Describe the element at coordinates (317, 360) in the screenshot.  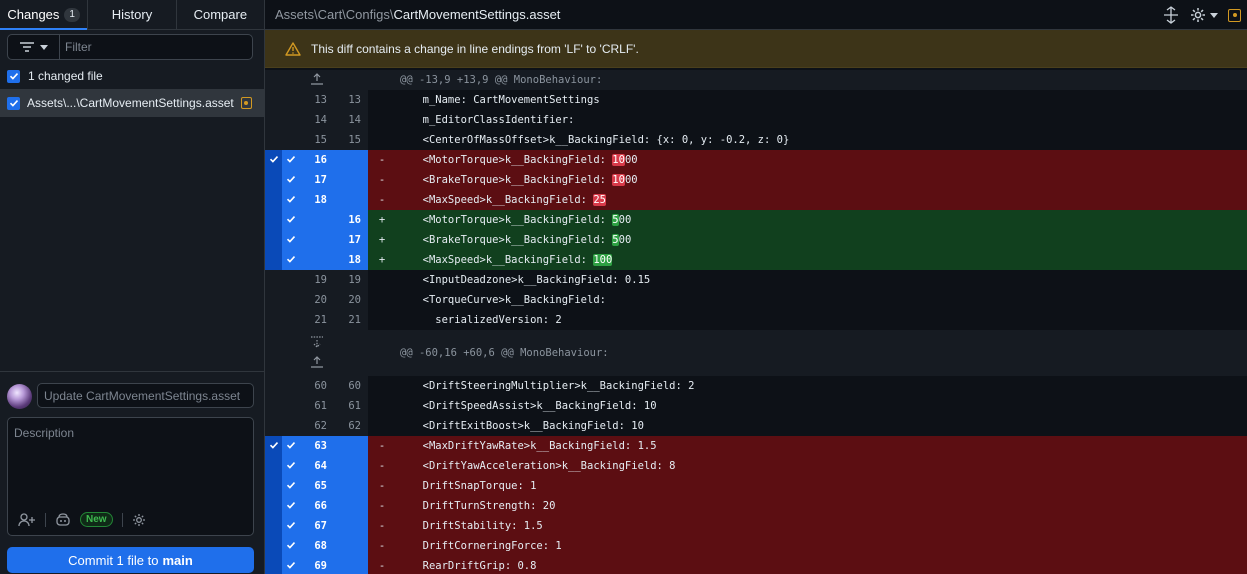
I see `expand-up-icon` at that location.